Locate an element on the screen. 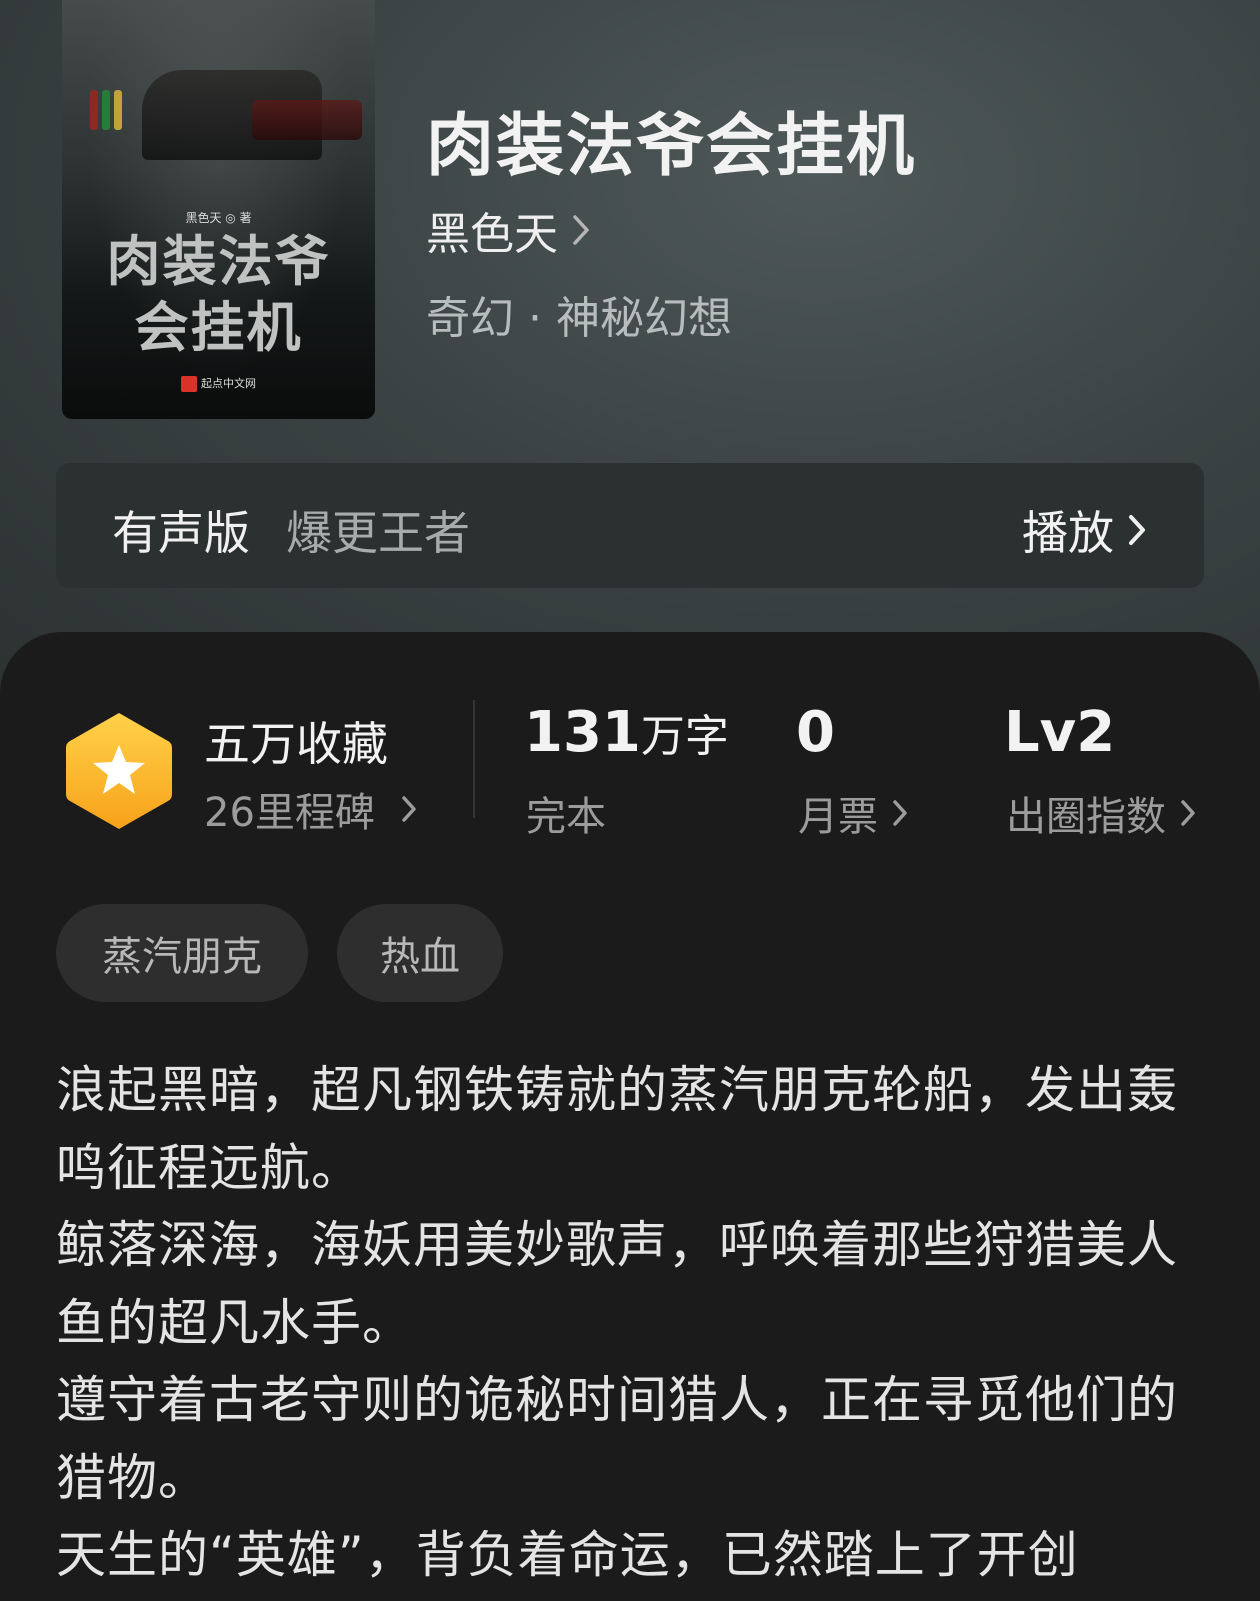  tag-chip: 蒸汽朋克 is located at coordinates (182, 953).